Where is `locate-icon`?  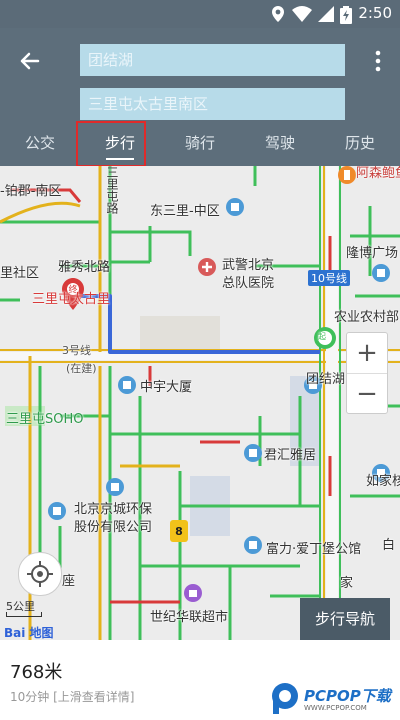 locate-icon is located at coordinates (40, 574).